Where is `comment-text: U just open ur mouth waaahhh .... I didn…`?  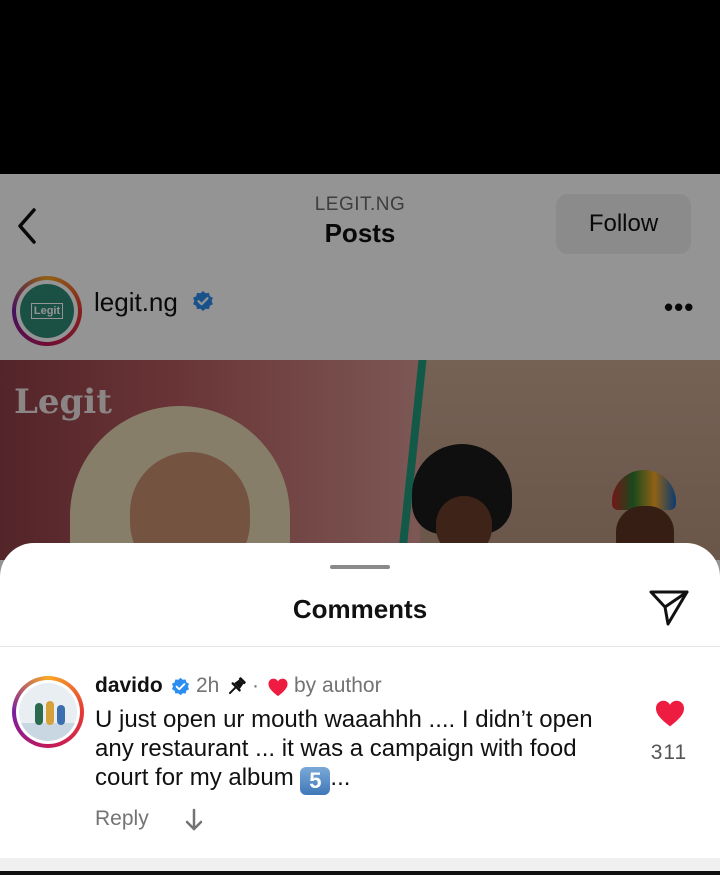
comment-text: U just open ur mouth waaahhh .... I didn… is located at coordinates (344, 750).